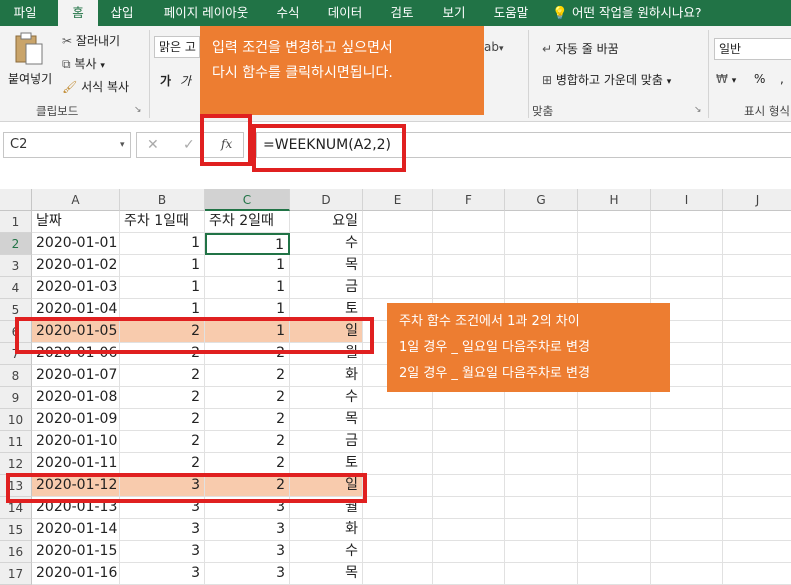  I want to click on row-header: 1, so click(16, 222).